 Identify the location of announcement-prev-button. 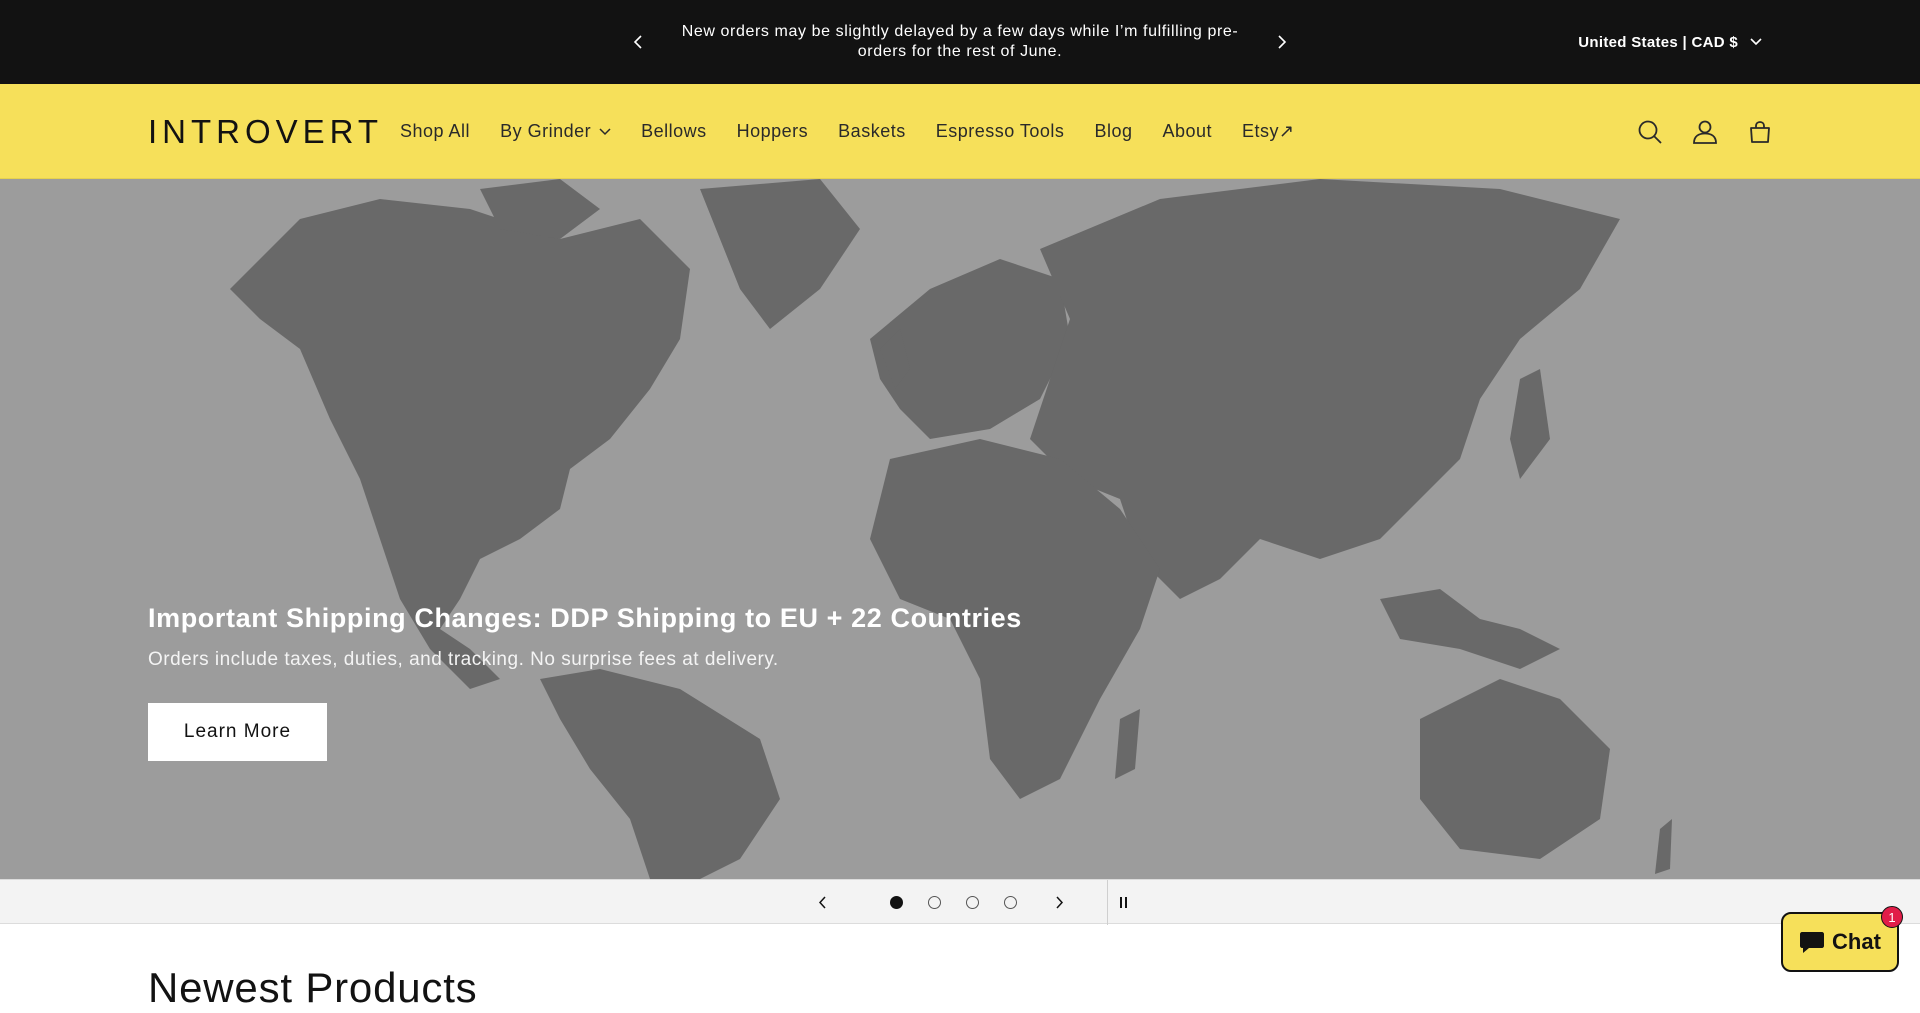
(638, 42).